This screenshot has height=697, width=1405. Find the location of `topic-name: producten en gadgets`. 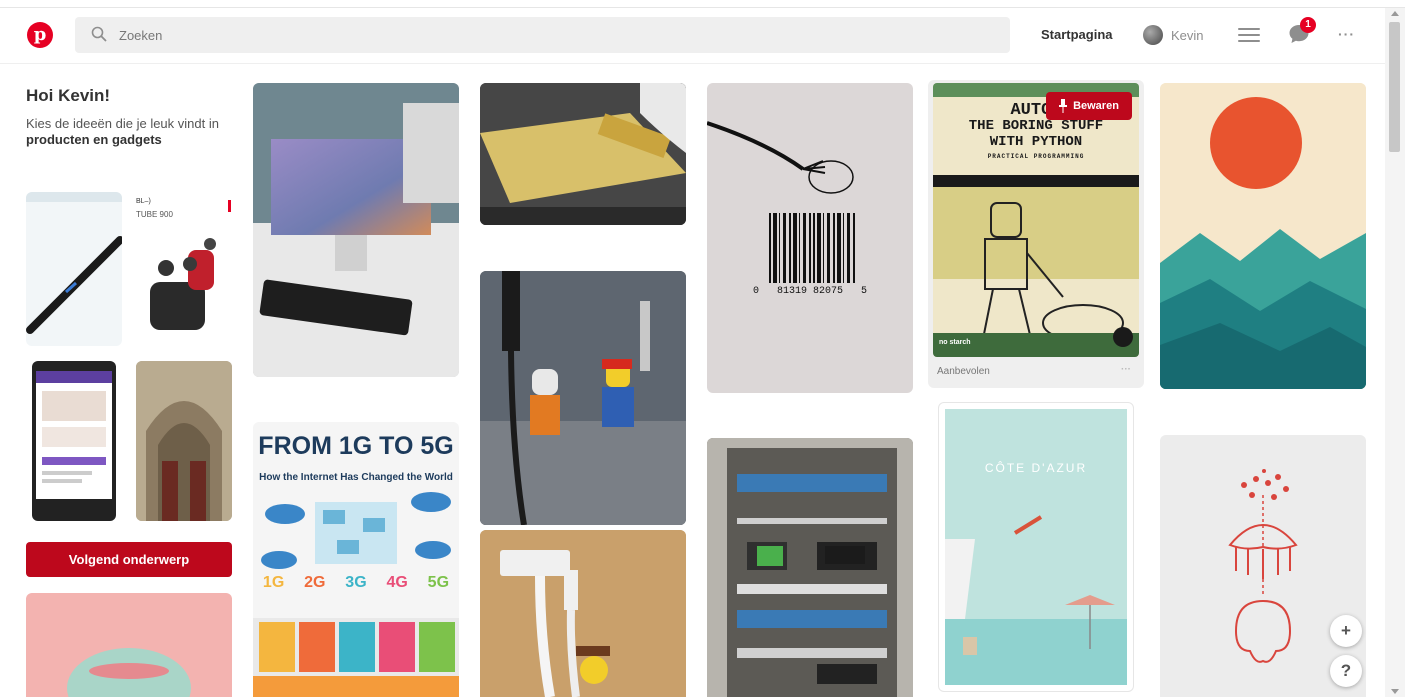

topic-name: producten en gadgets is located at coordinates (94, 139).